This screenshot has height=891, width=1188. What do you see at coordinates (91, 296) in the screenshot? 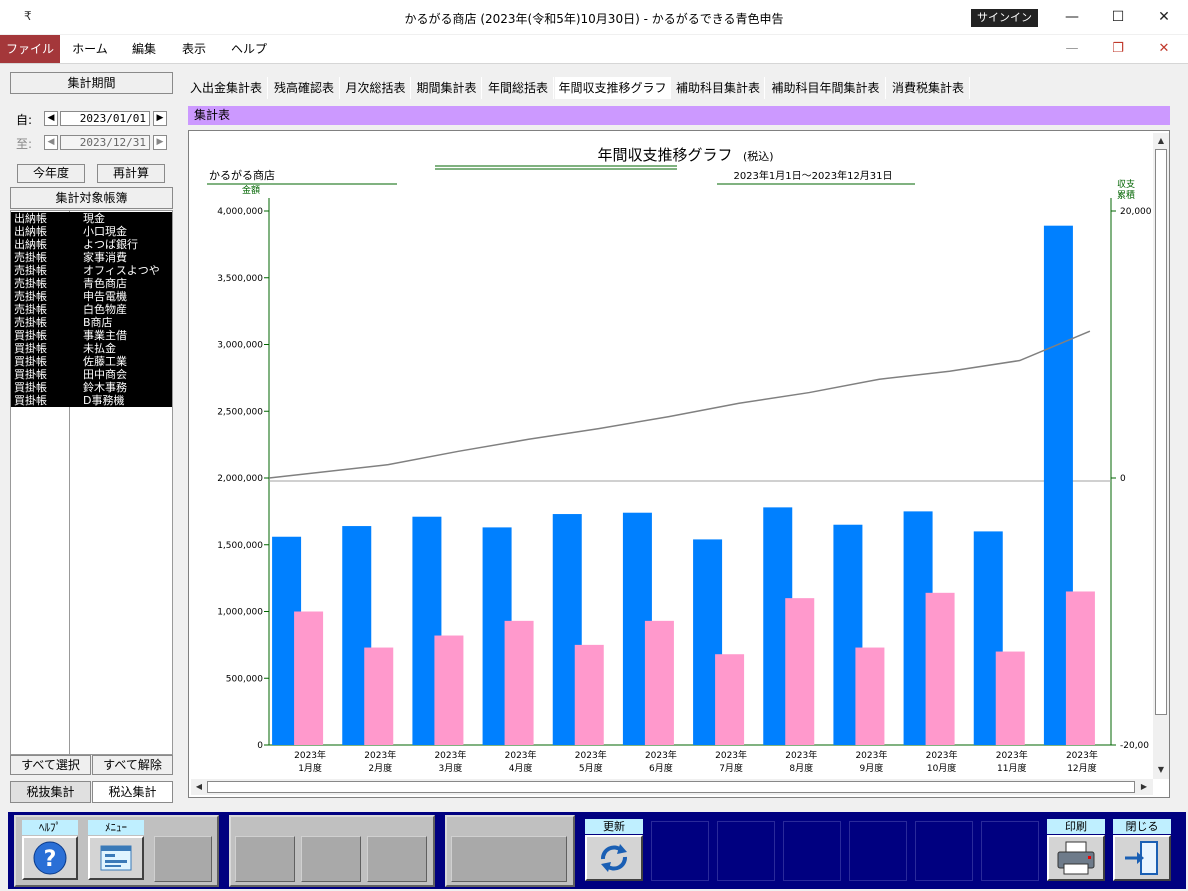
I see `ledger-row: 売掛帳 申告電機` at bounding box center [91, 296].